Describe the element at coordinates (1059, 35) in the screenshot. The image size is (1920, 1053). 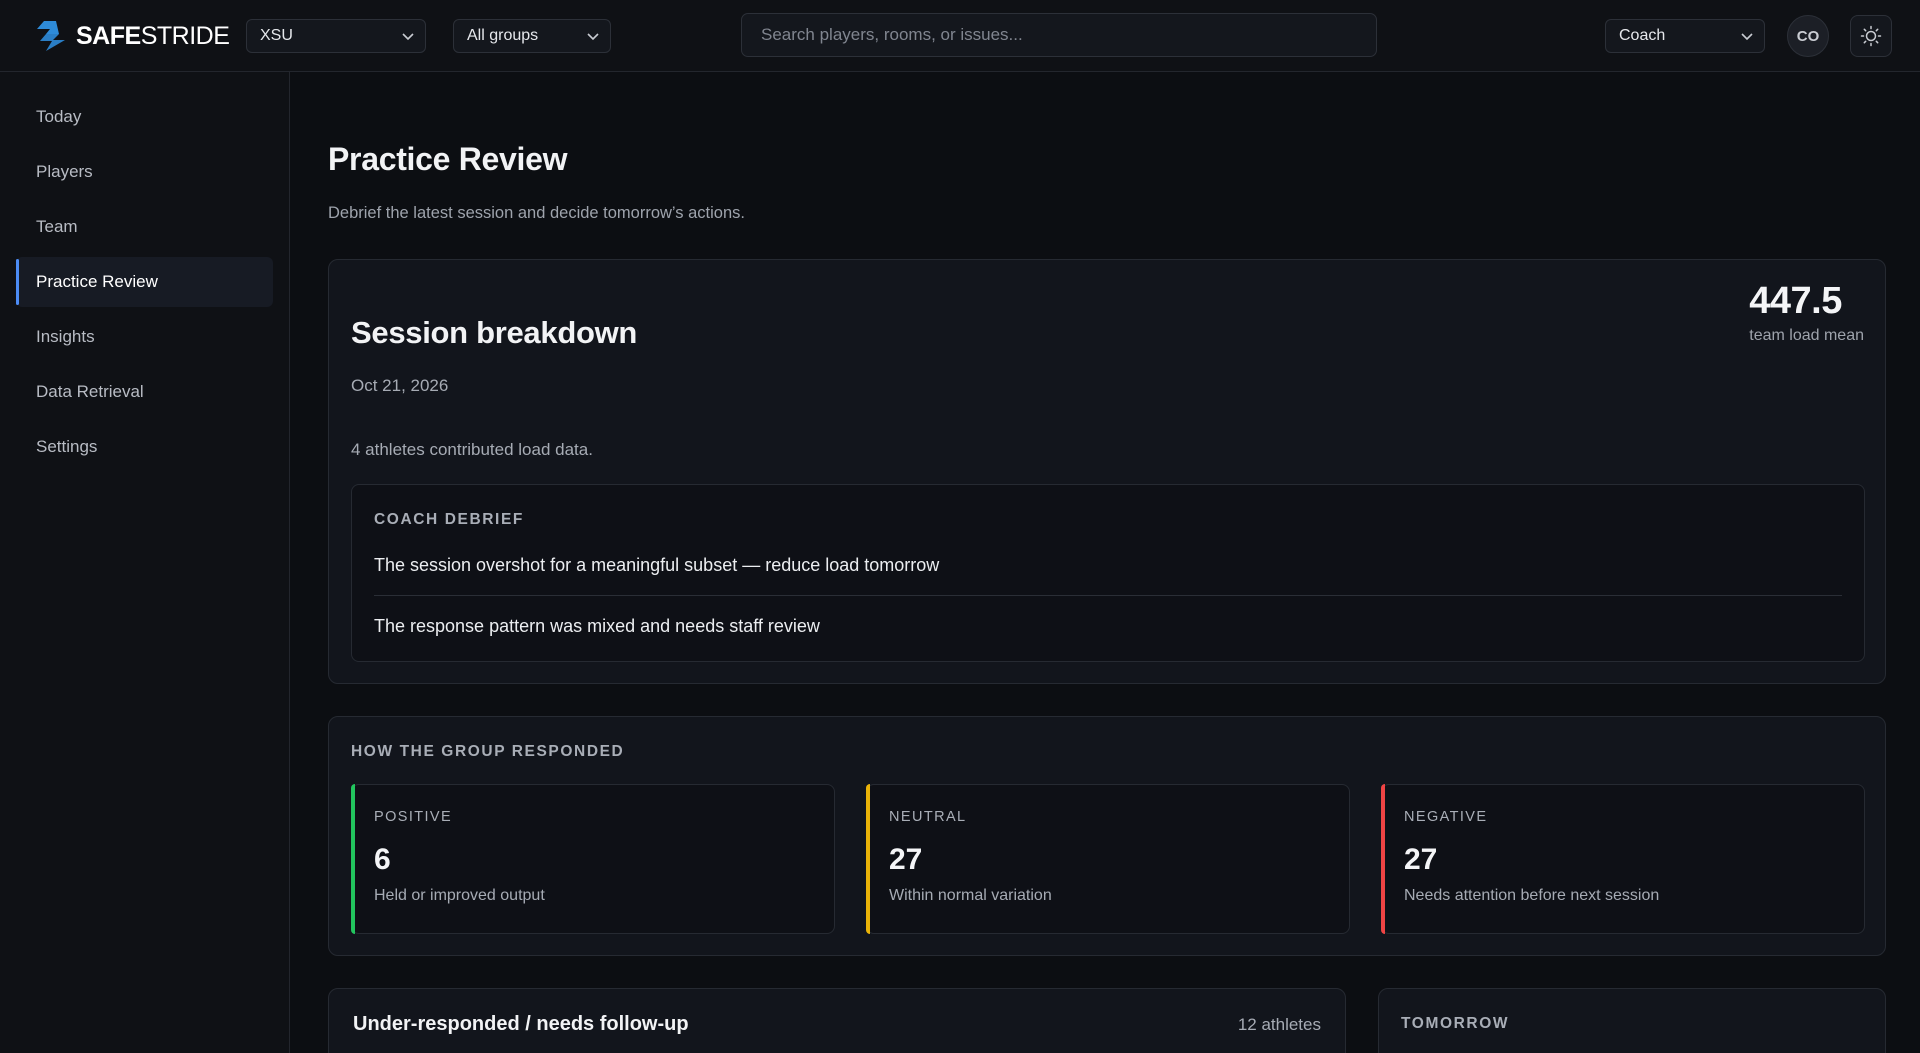
I see `search-input` at that location.